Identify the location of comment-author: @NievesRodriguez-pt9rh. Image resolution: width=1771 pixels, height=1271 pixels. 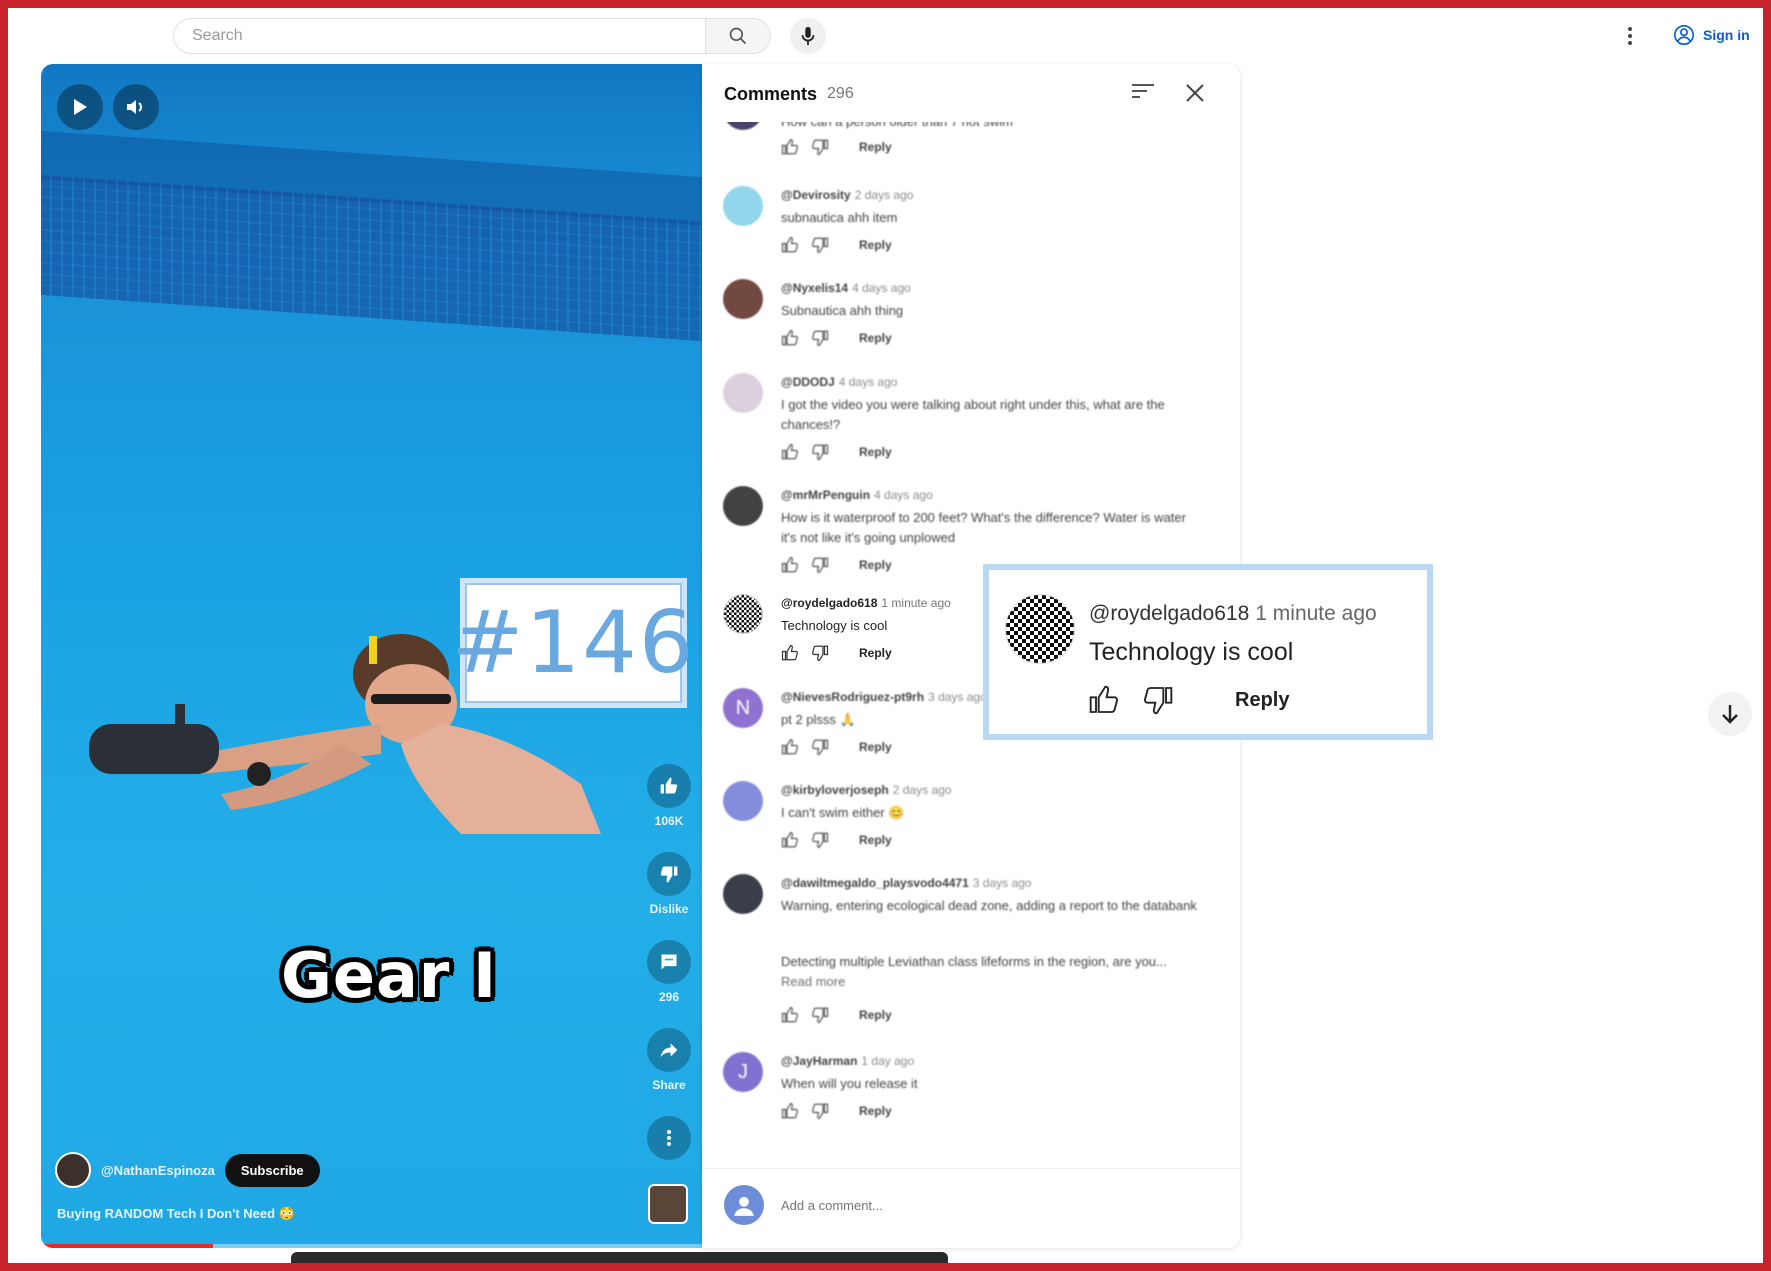
(852, 697).